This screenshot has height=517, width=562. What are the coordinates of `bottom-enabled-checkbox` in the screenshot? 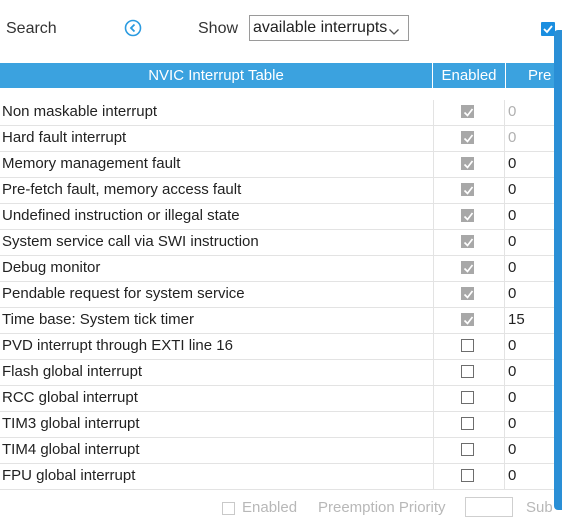 It's located at (228, 508).